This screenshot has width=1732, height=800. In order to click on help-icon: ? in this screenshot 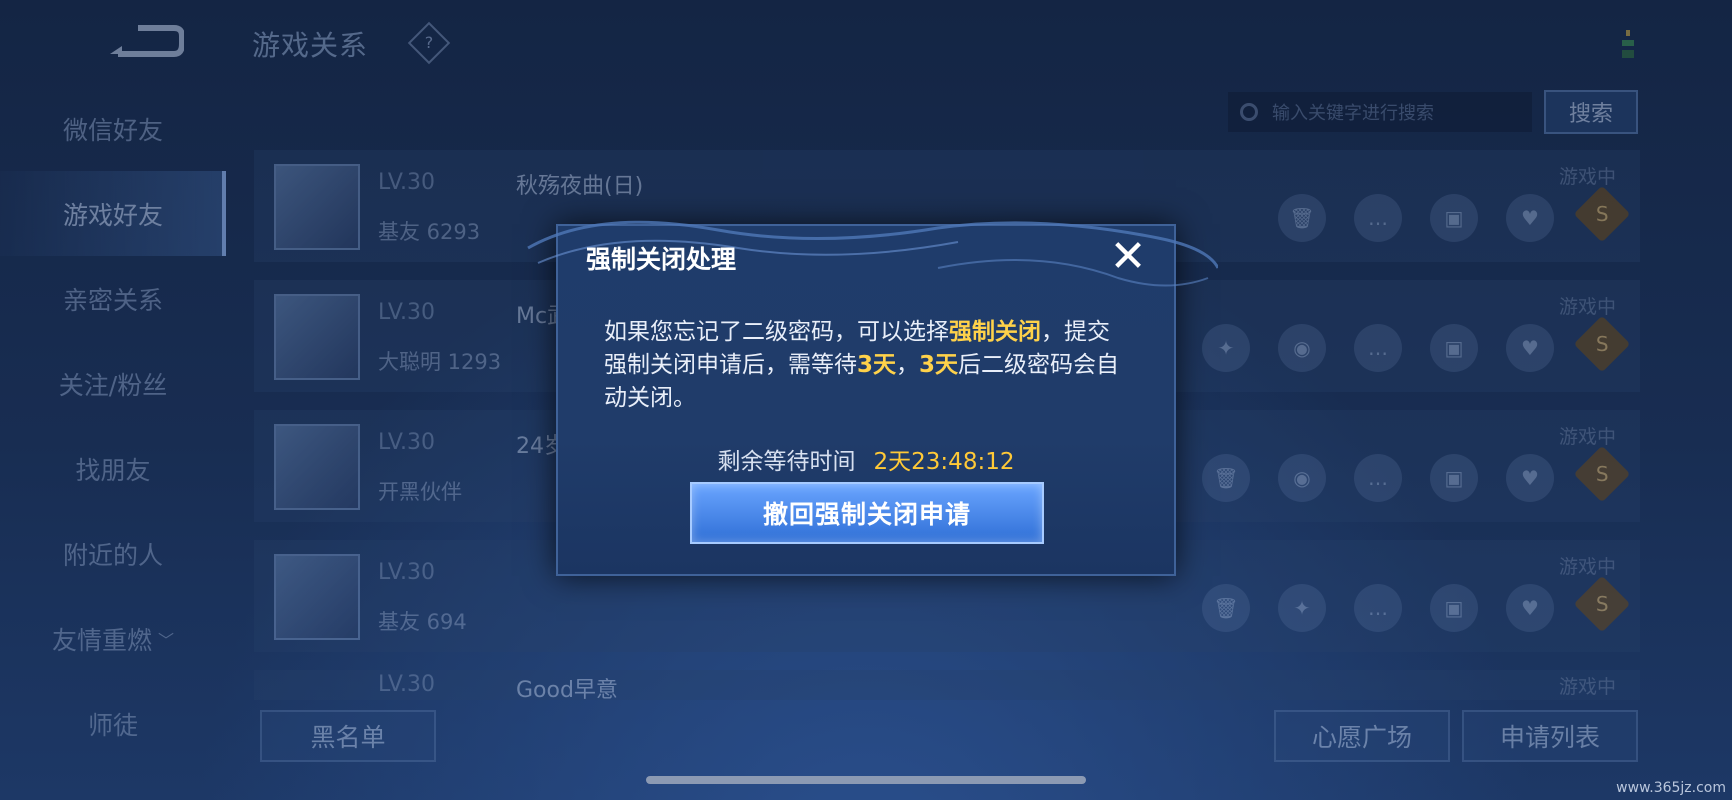, I will do `click(429, 43)`.